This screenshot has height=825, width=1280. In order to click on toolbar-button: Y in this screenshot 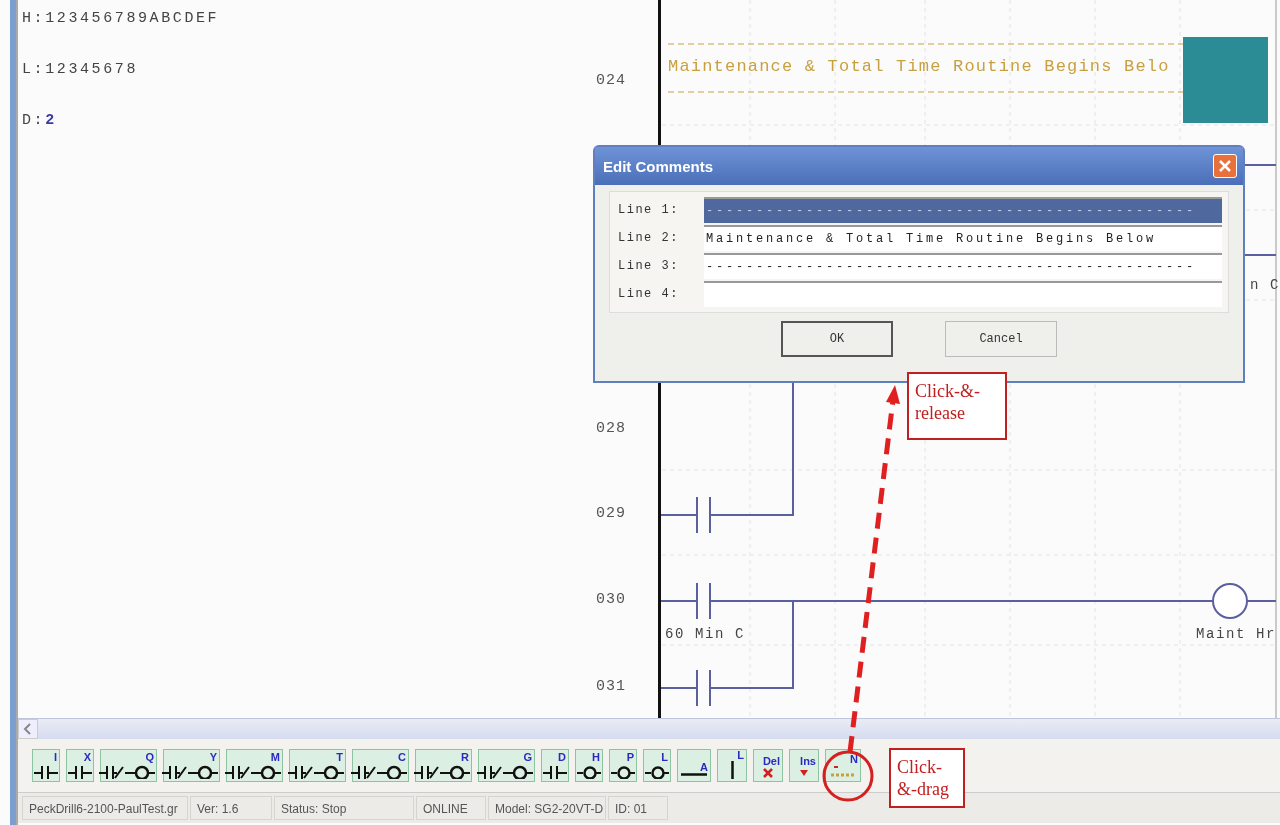, I will do `click(191, 765)`.